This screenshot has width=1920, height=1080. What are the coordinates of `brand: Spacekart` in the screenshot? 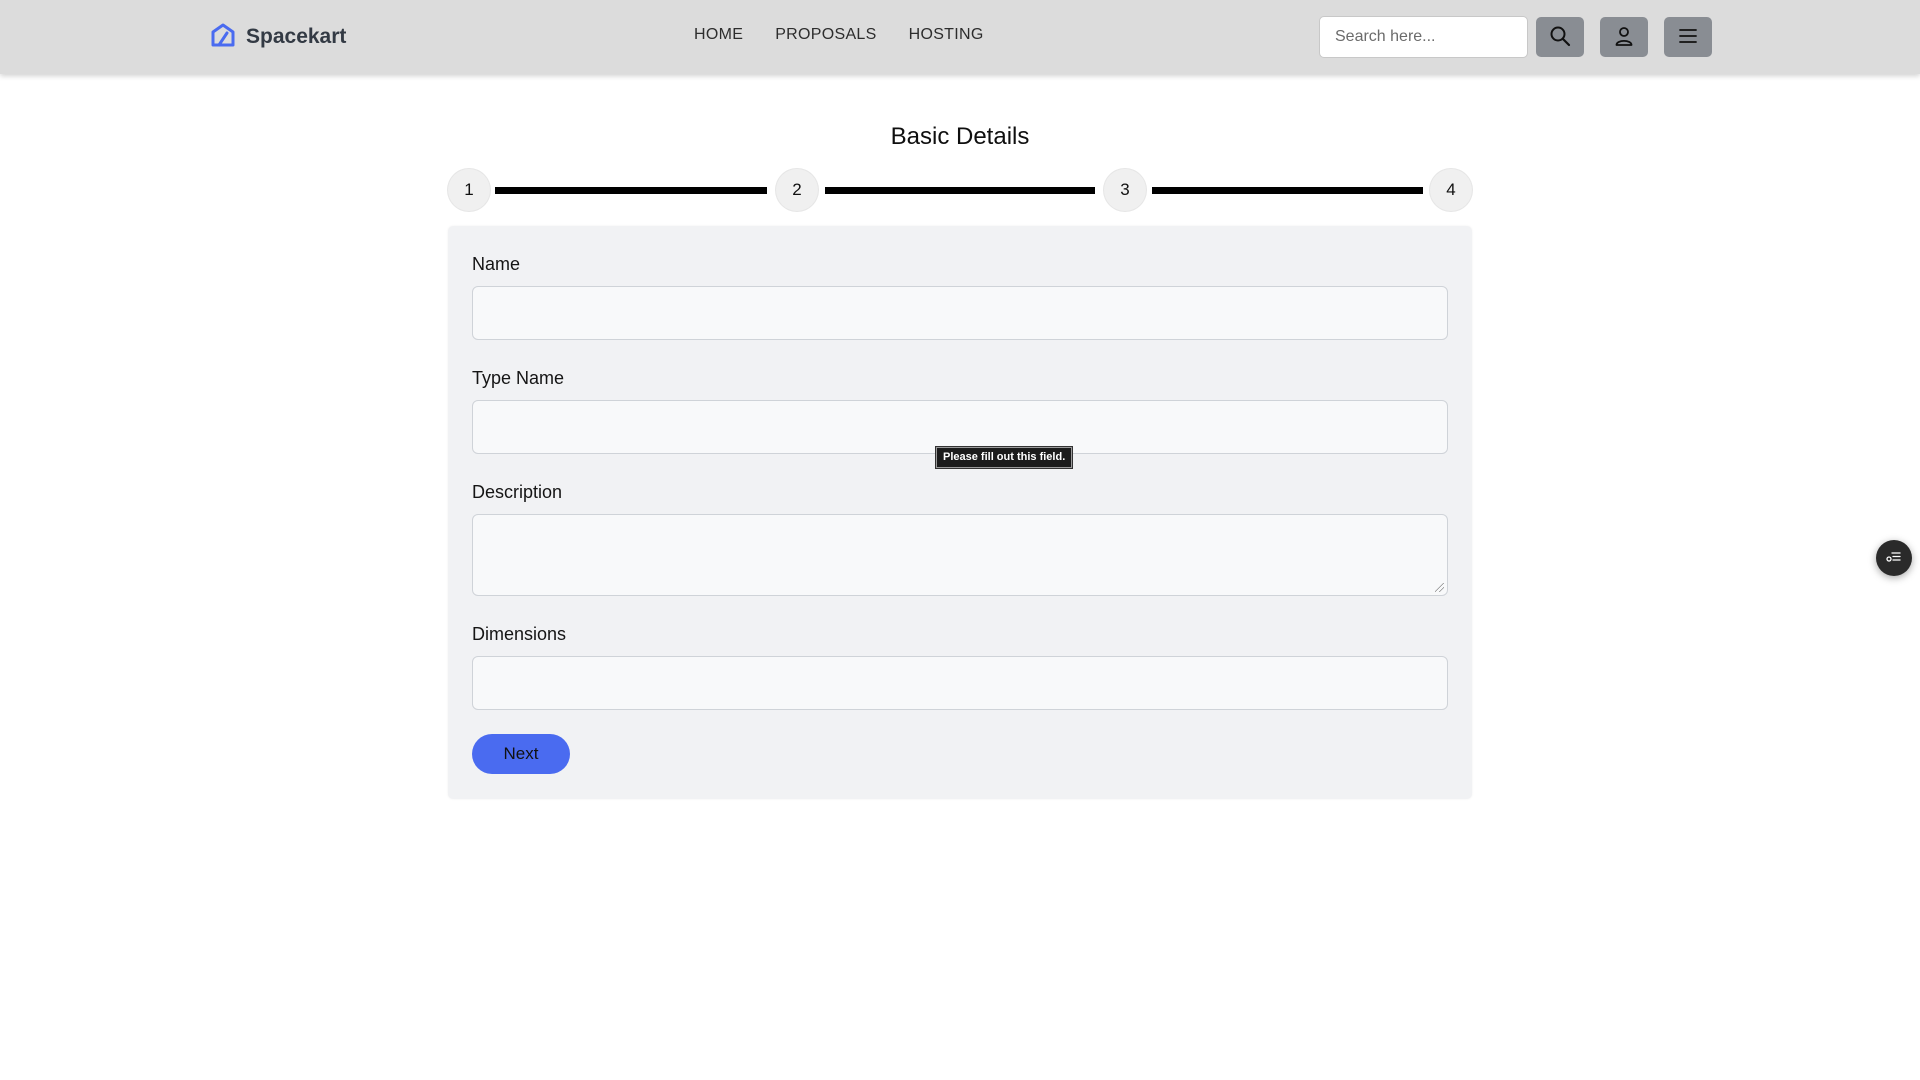 It's located at (278, 37).